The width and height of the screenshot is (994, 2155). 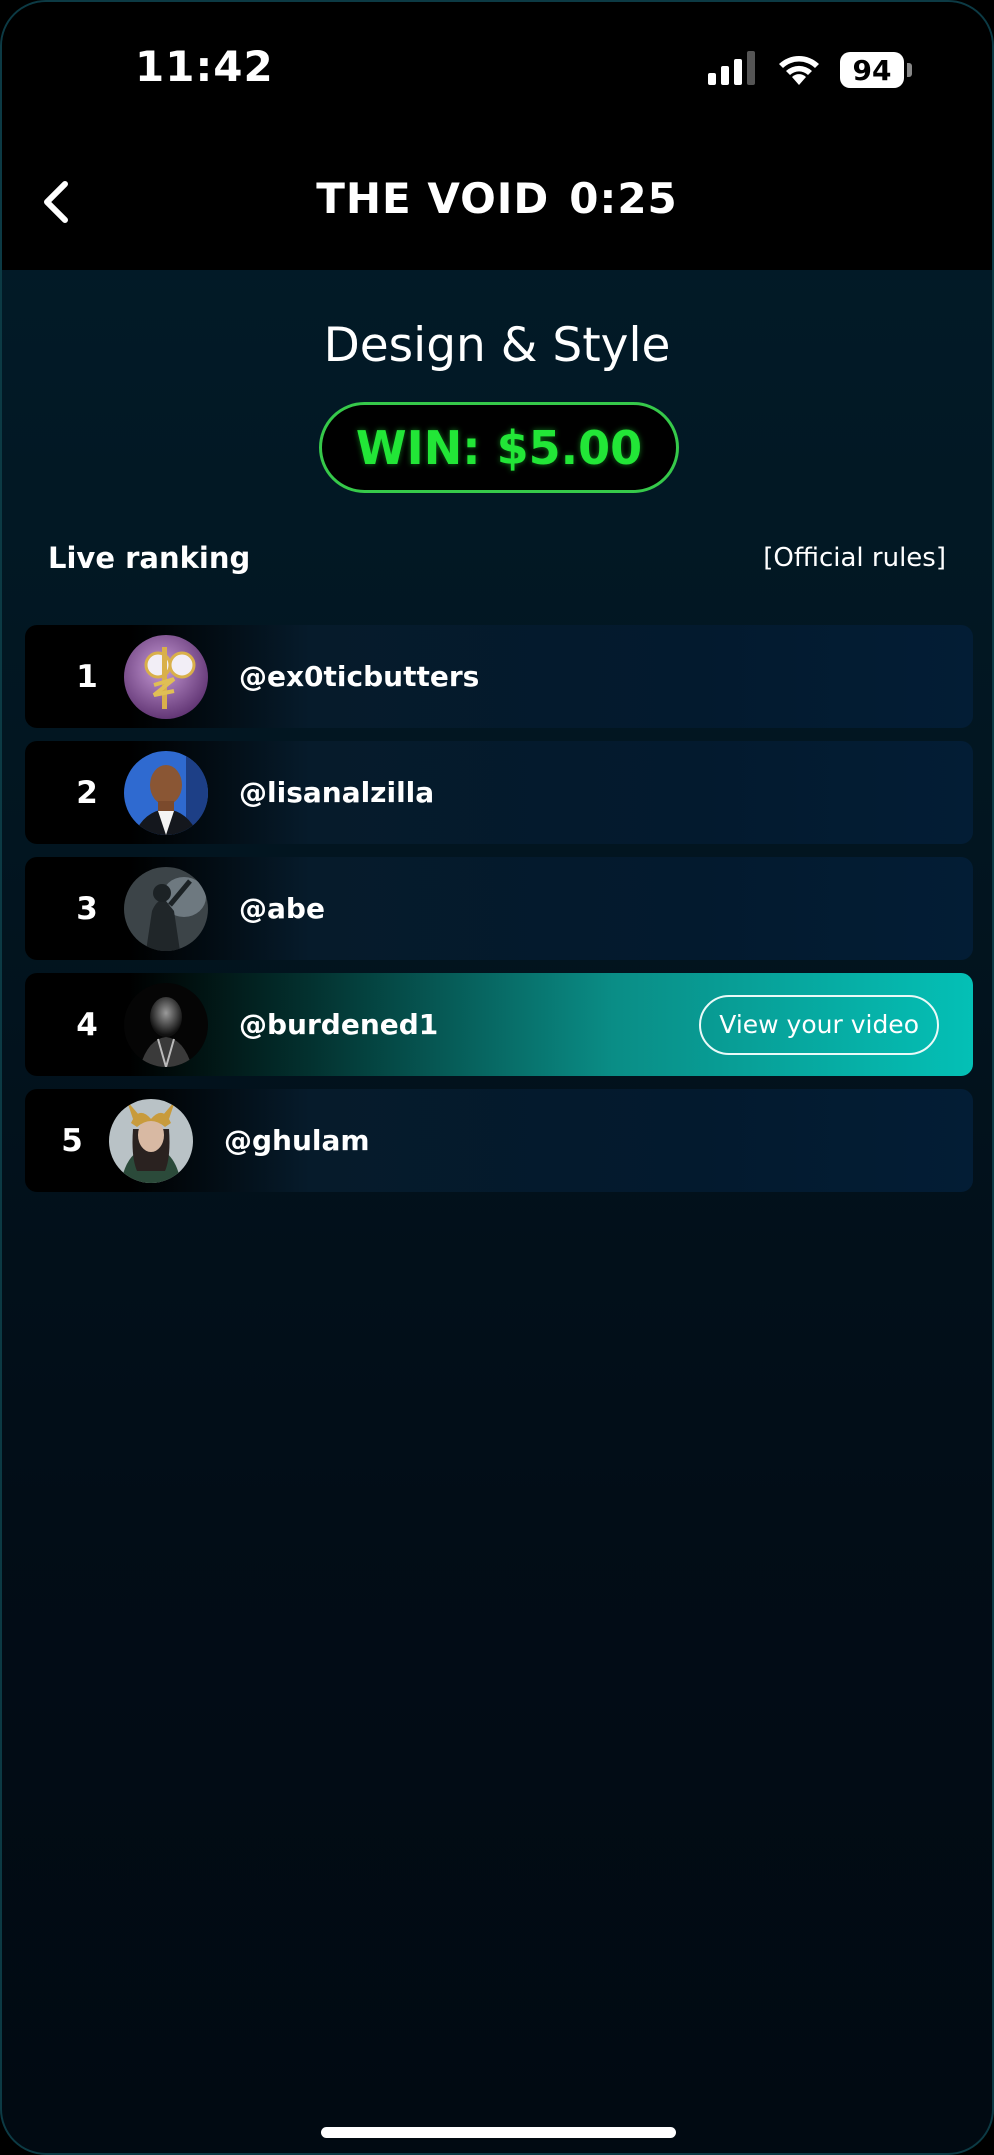 I want to click on ranking-row: 3 @abe, so click(x=499, y=908).